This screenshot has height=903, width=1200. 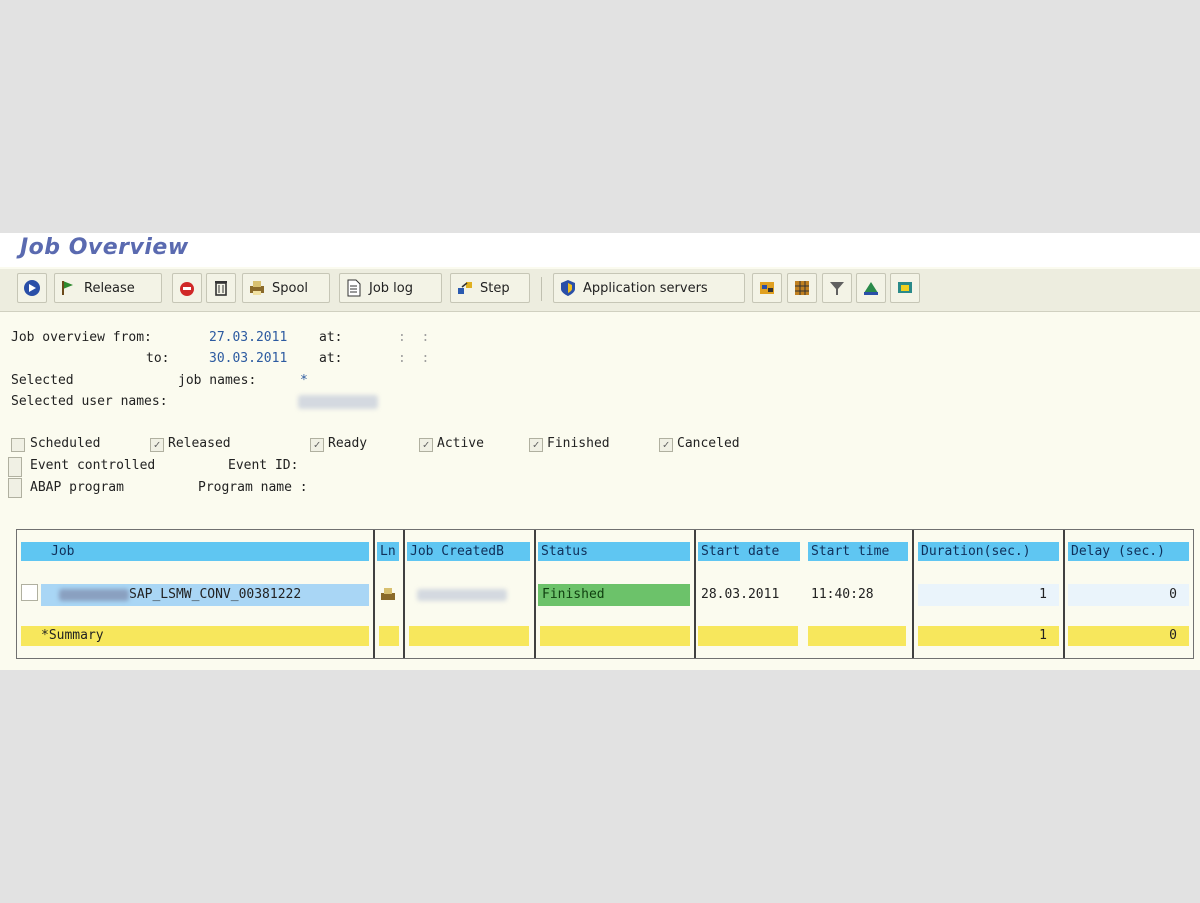 What do you see at coordinates (666, 445) in the screenshot?
I see `canceled-checkbox: ✓` at bounding box center [666, 445].